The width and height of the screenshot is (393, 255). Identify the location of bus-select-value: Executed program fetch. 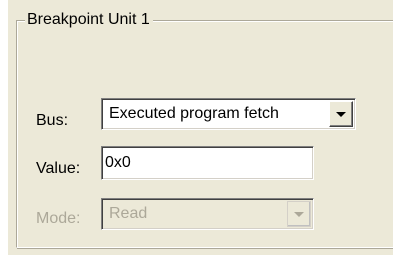
(194, 113).